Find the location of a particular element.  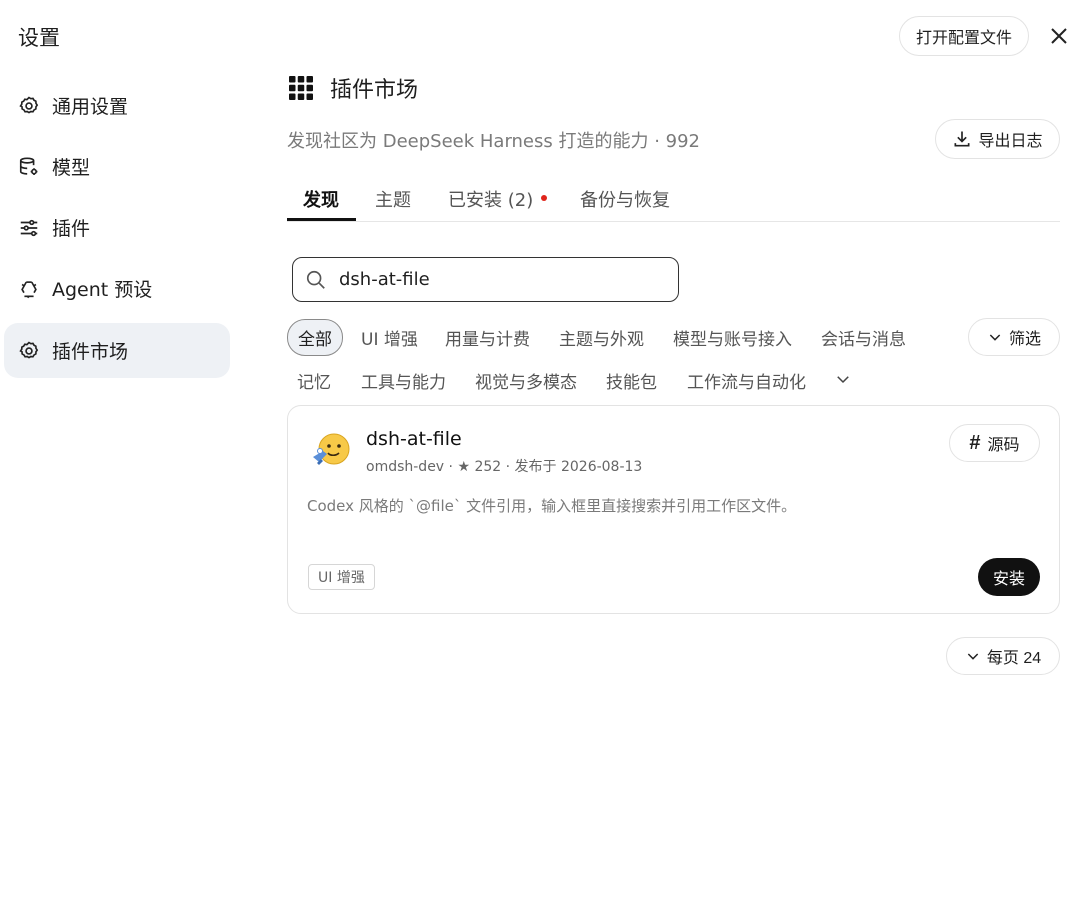

filter-button: 筛选 is located at coordinates (1014, 337).